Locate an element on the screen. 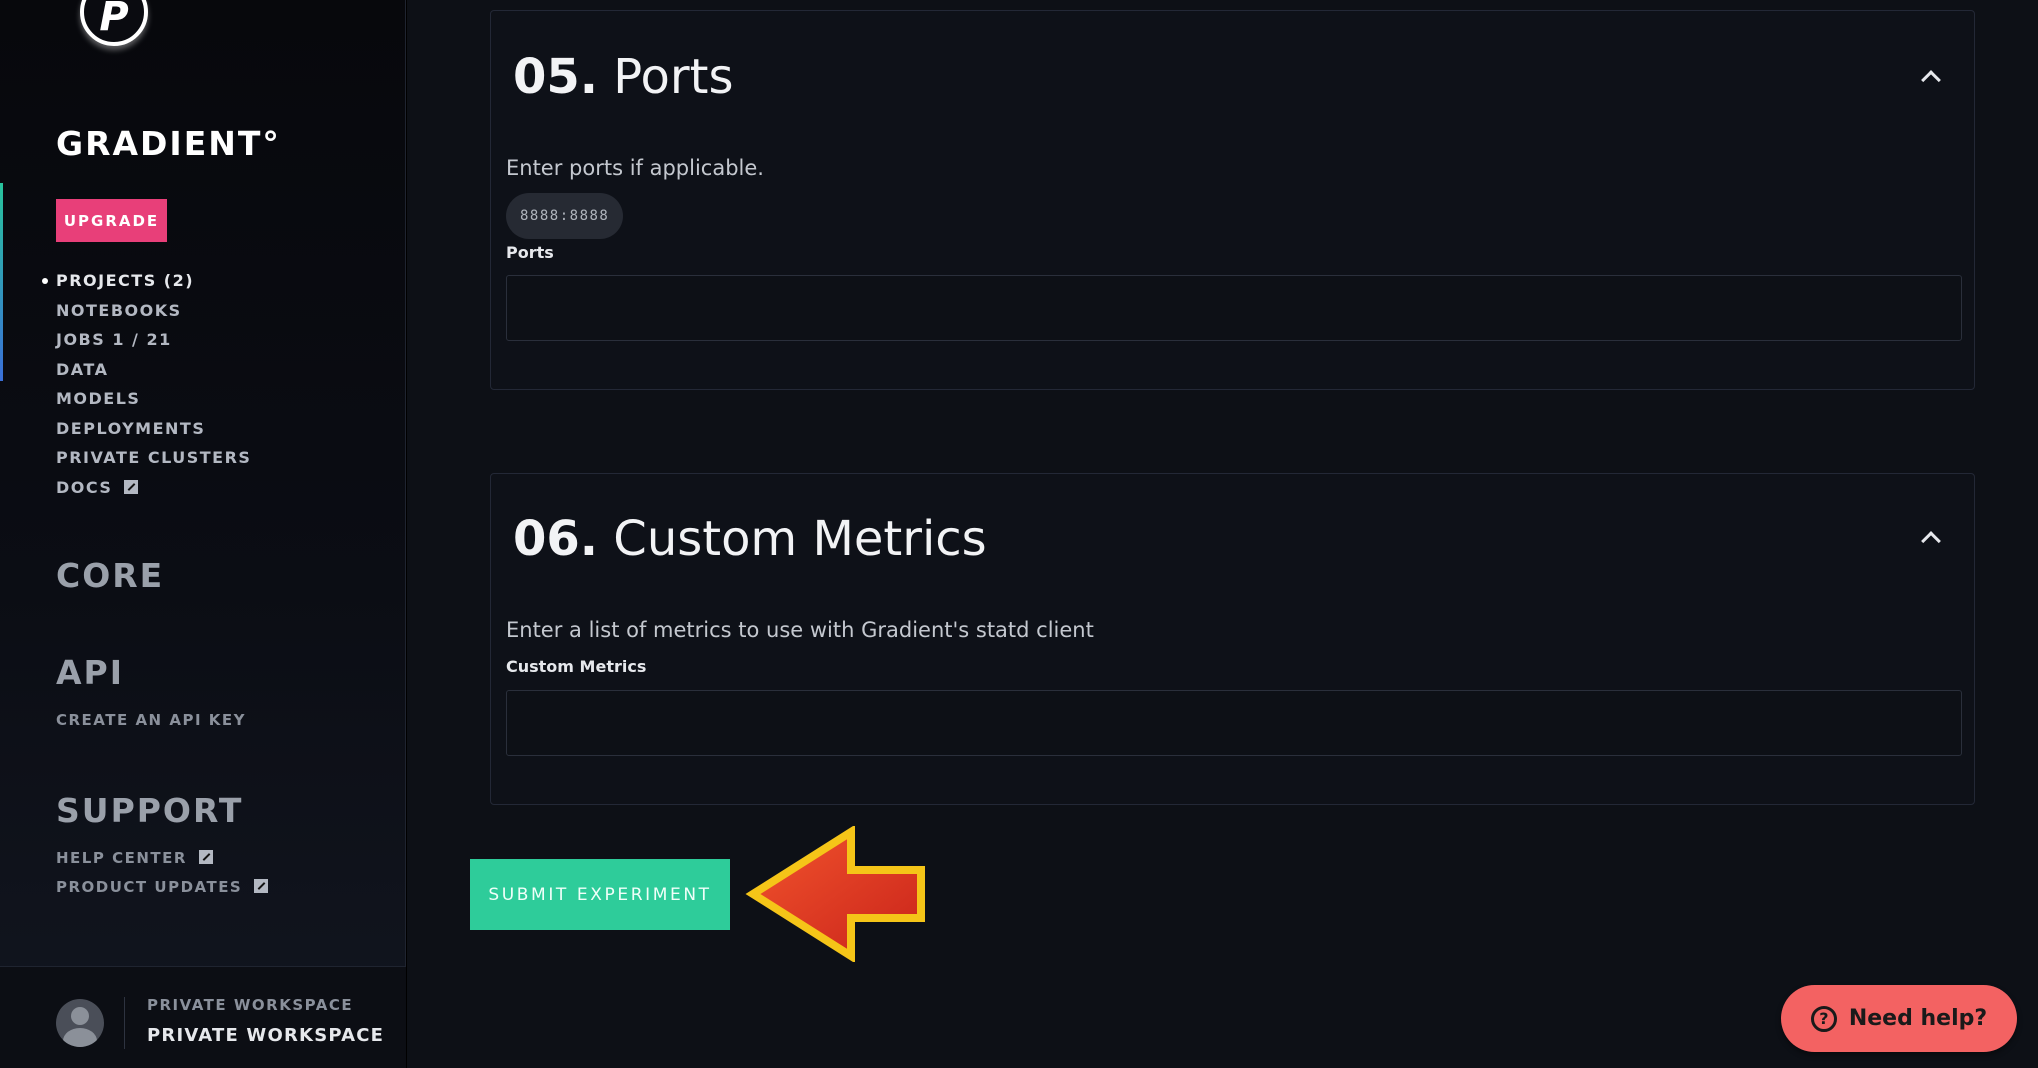 The image size is (2038, 1068). arrow-pointer-icon is located at coordinates (835, 894).